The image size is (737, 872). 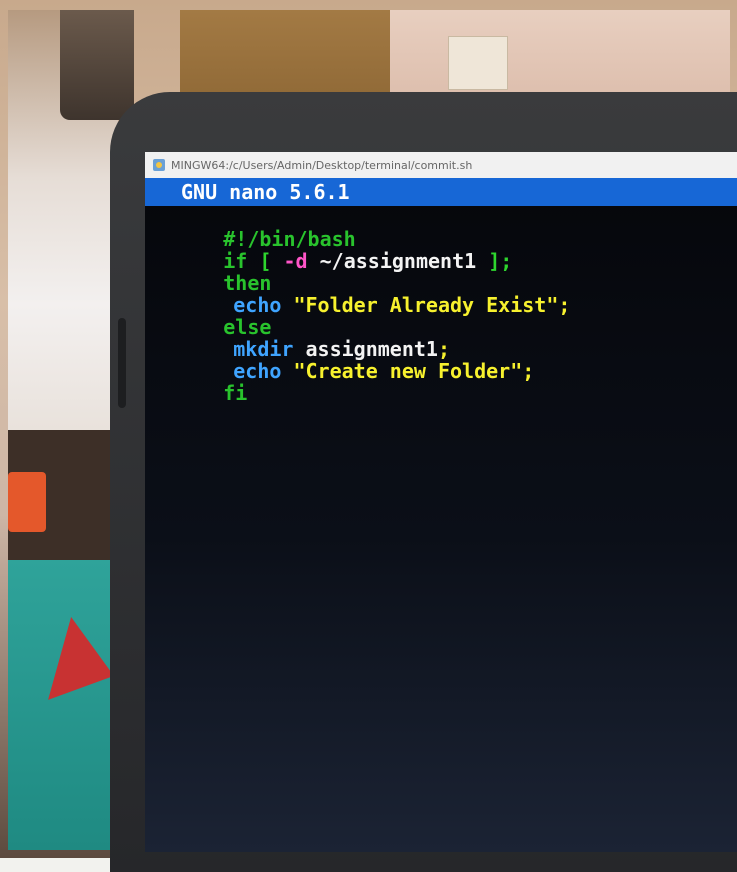 What do you see at coordinates (159, 165) in the screenshot?
I see `terminal-app-icon` at bounding box center [159, 165].